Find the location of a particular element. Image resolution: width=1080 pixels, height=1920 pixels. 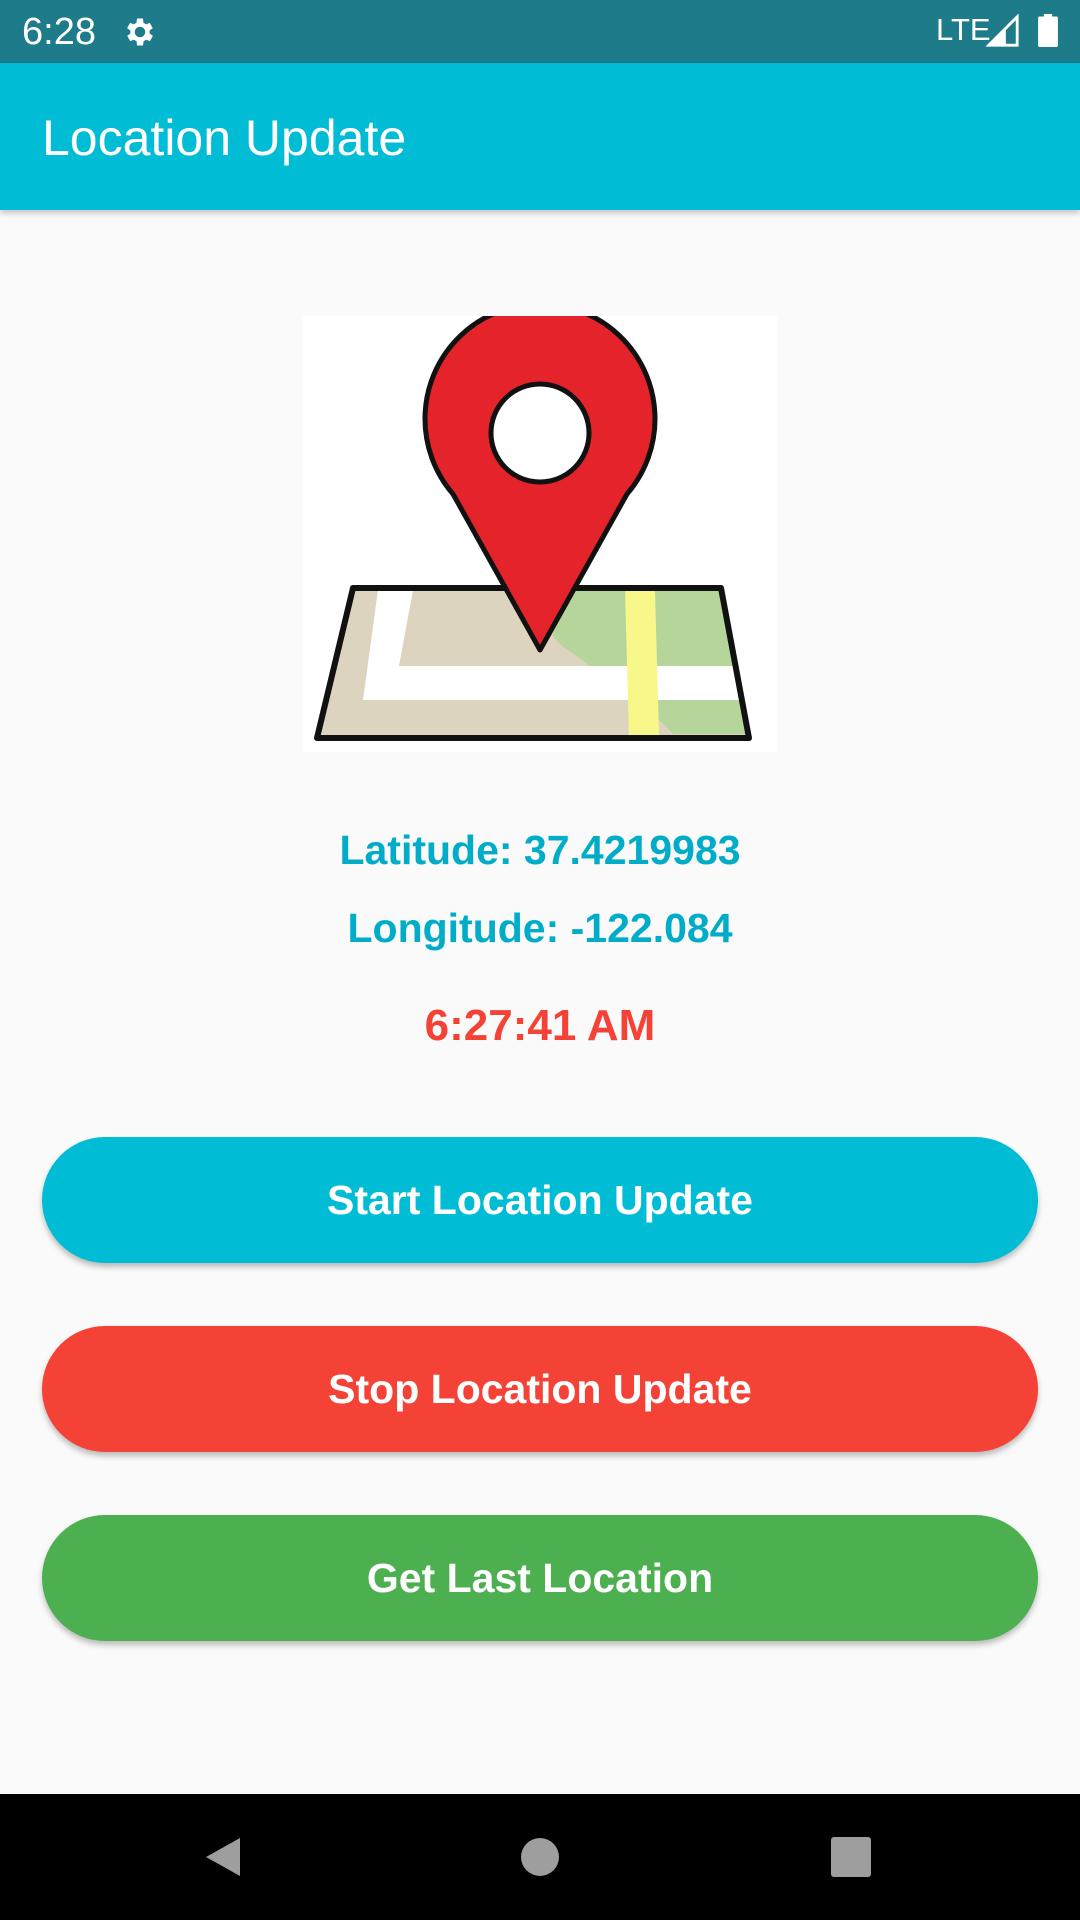

navigation-bar is located at coordinates (540, 1857).